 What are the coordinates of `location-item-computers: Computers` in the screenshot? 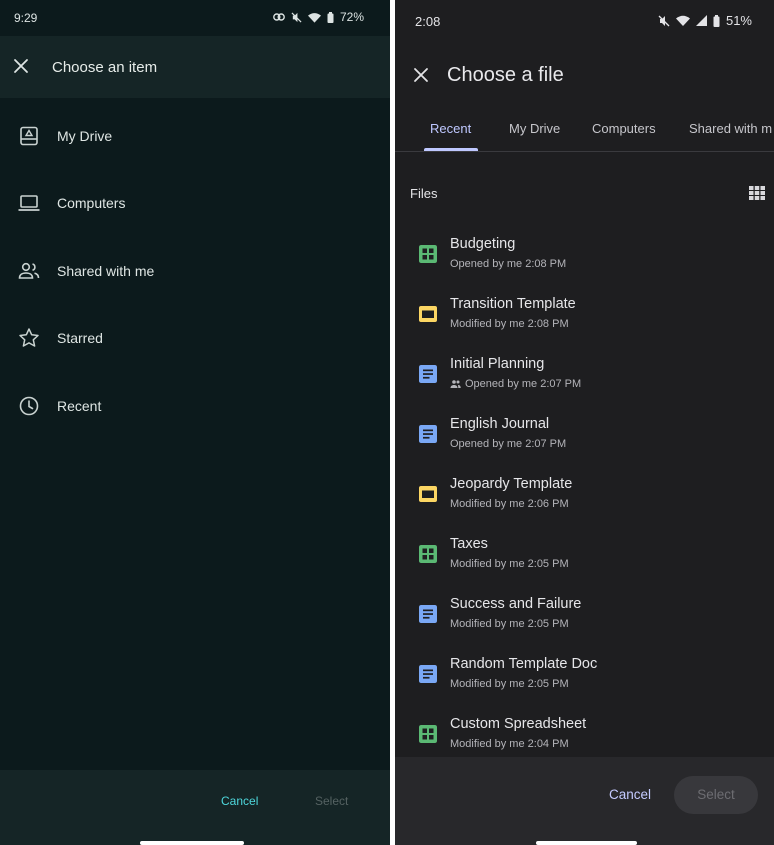 It's located at (195, 204).